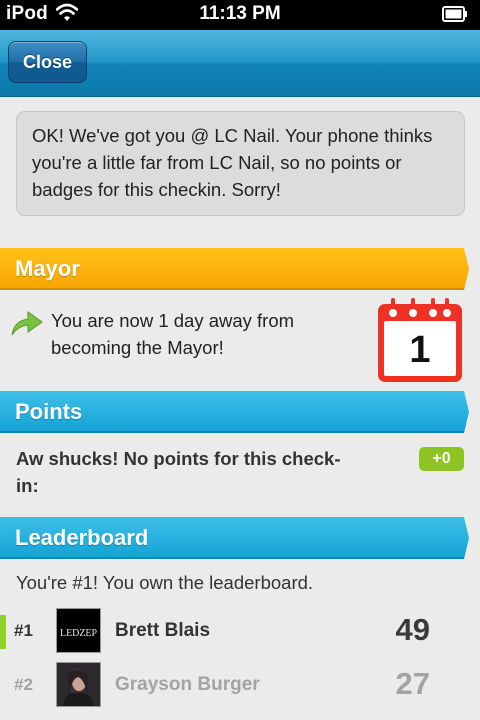  I want to click on leaderboard-rank: #2, so click(23, 684).